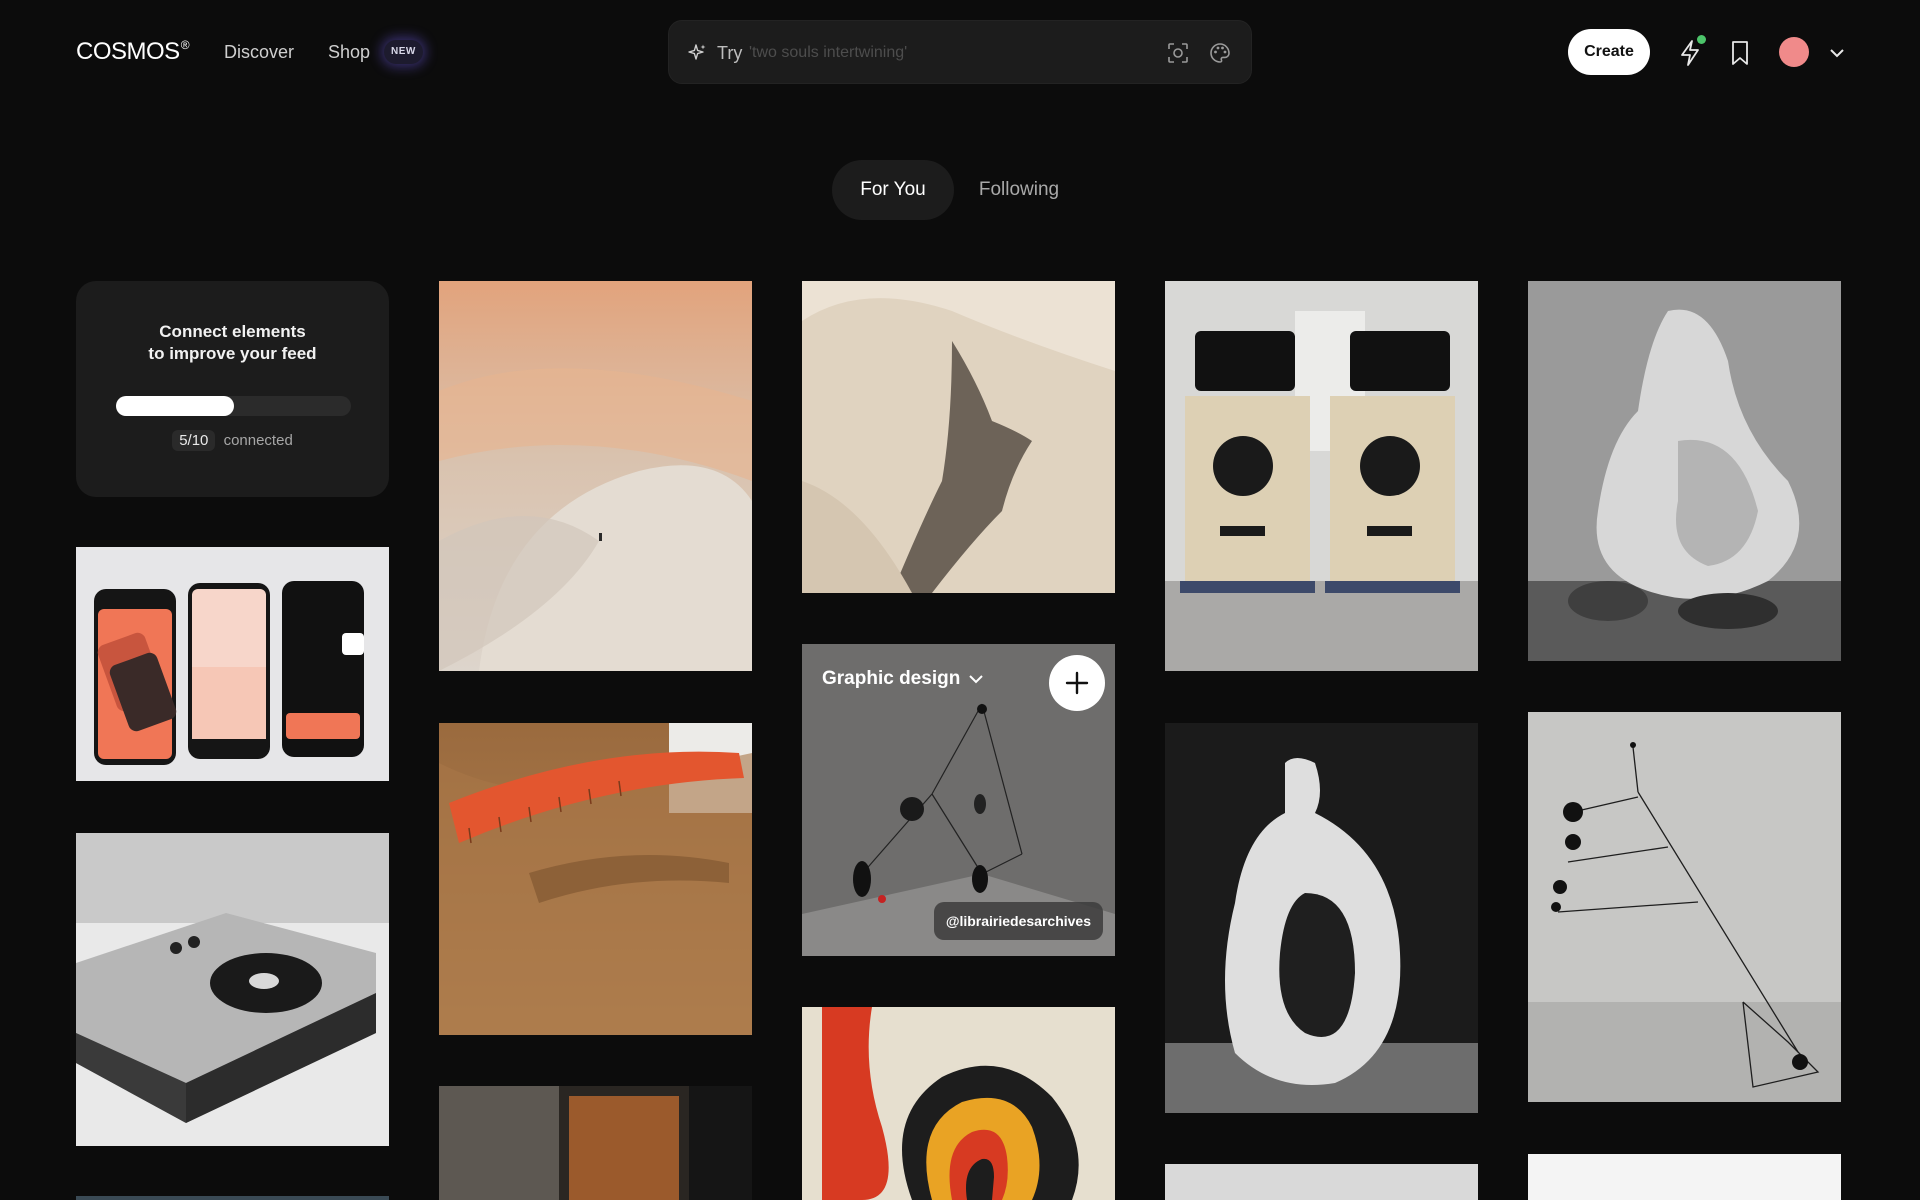 The width and height of the screenshot is (1920, 1200). Describe the element at coordinates (258, 440) in the screenshot. I see `count-suffix: connected` at that location.